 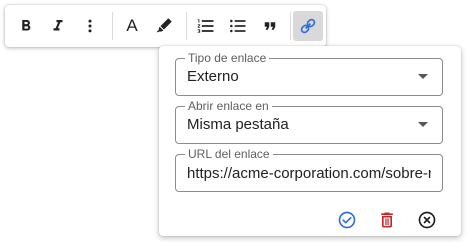 I want to click on ordered-list-button, so click(x=206, y=26).